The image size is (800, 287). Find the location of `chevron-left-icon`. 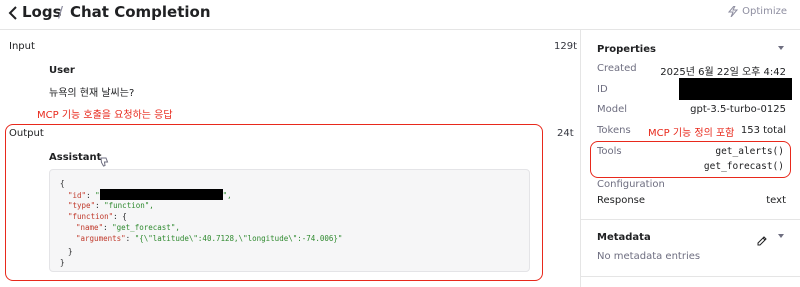

chevron-left-icon is located at coordinates (12, 13).